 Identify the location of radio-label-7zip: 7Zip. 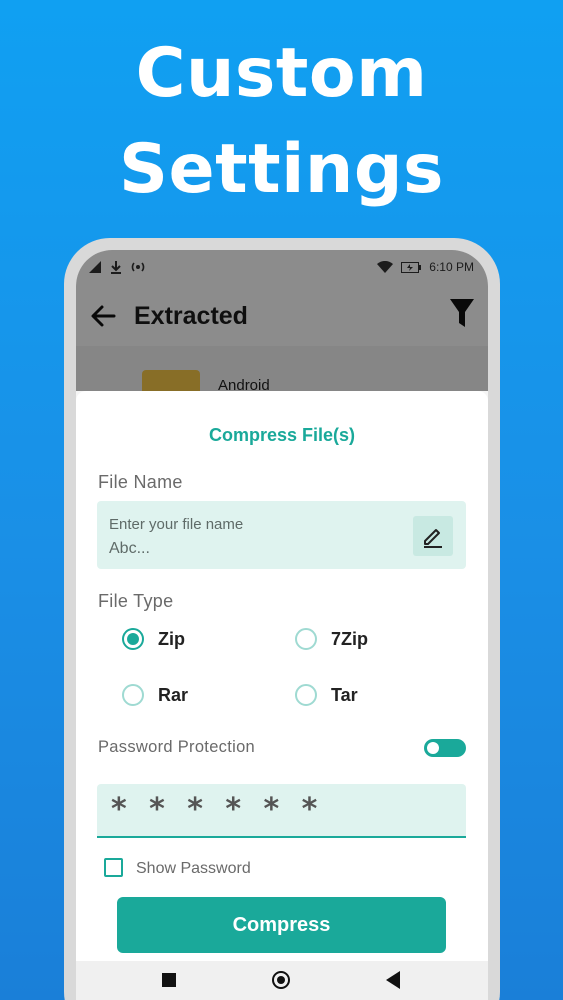
(350, 638).